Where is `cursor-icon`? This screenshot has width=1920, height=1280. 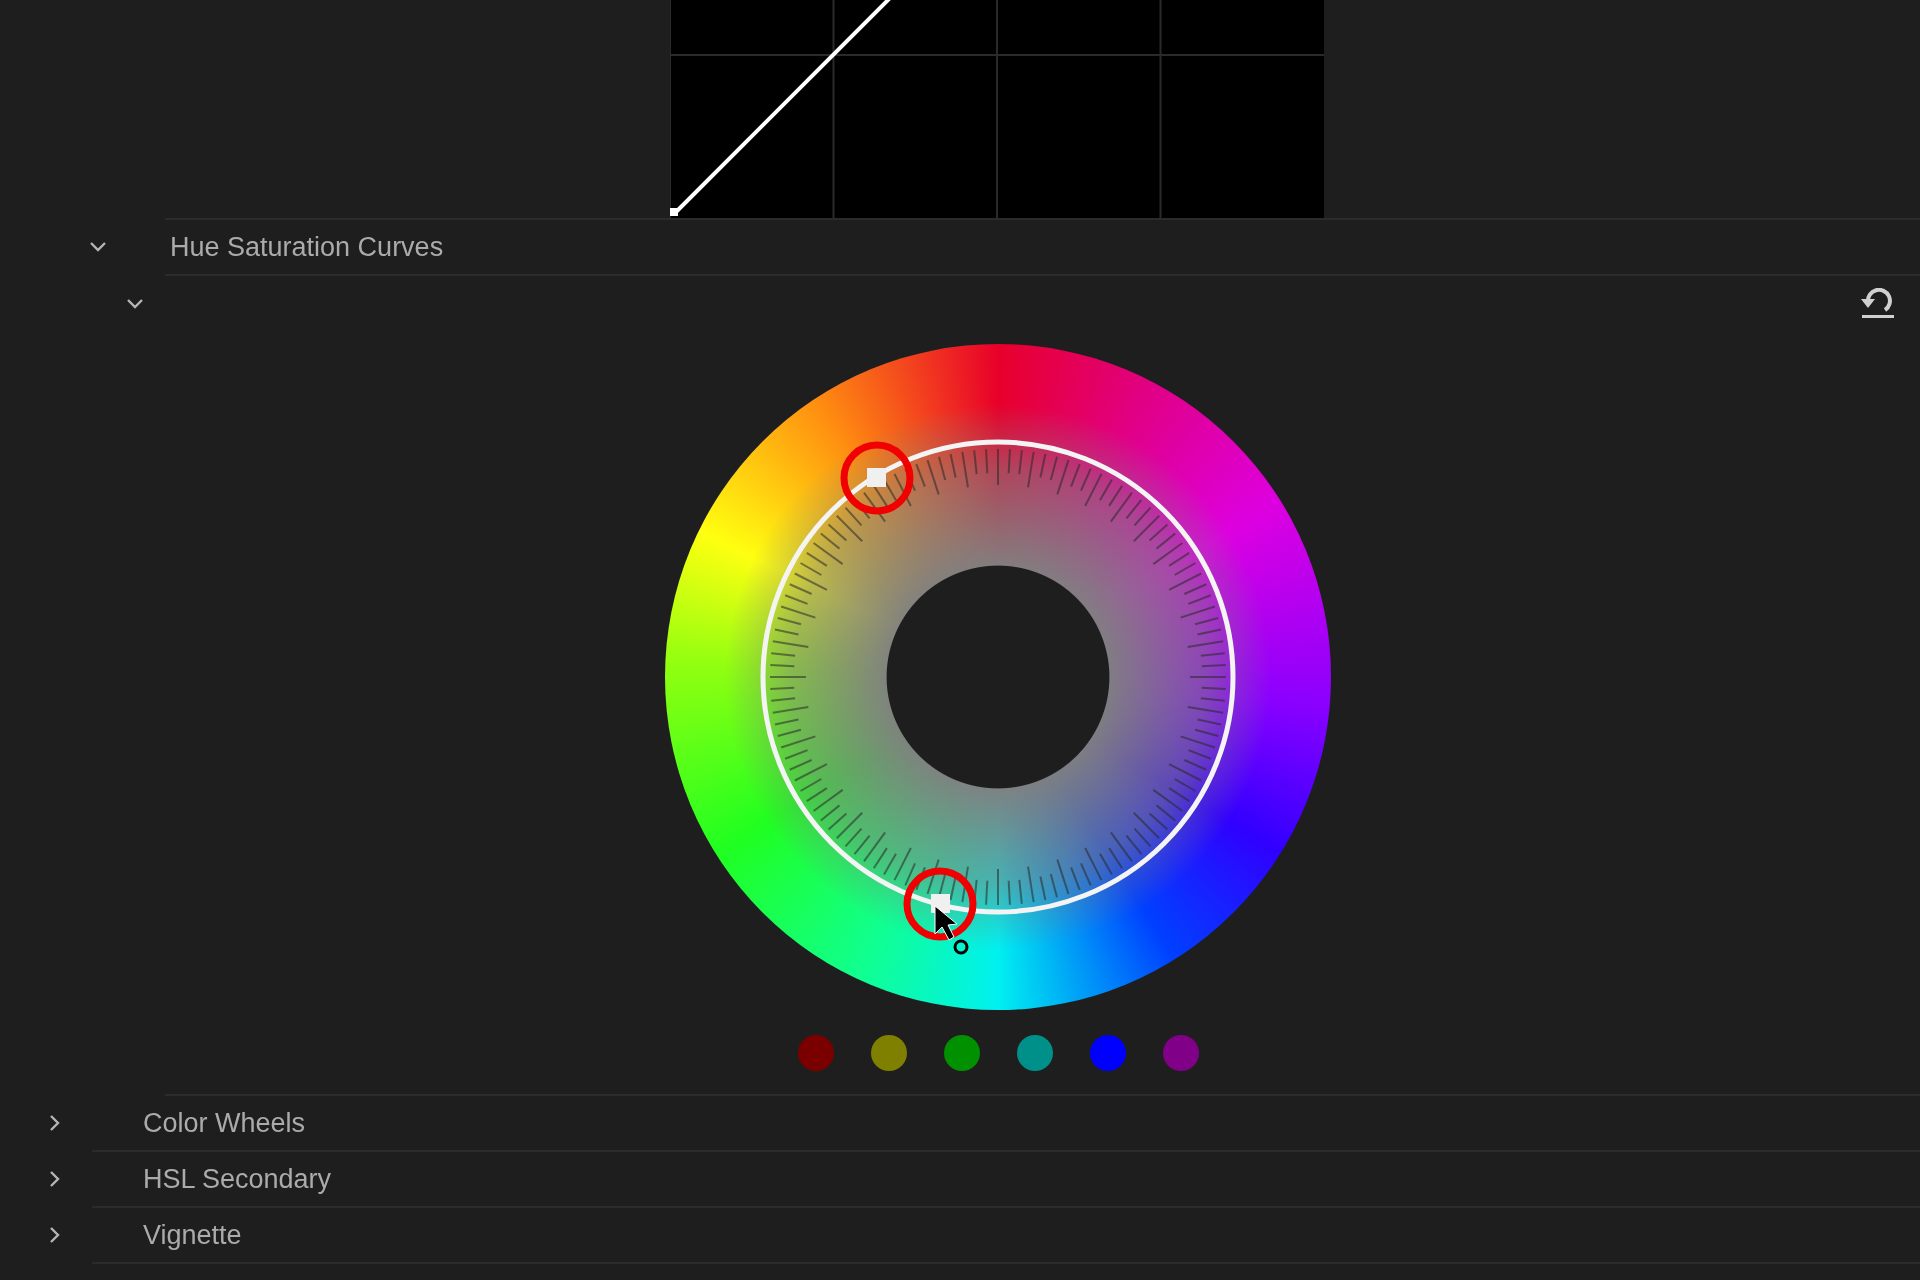 cursor-icon is located at coordinates (951, 930).